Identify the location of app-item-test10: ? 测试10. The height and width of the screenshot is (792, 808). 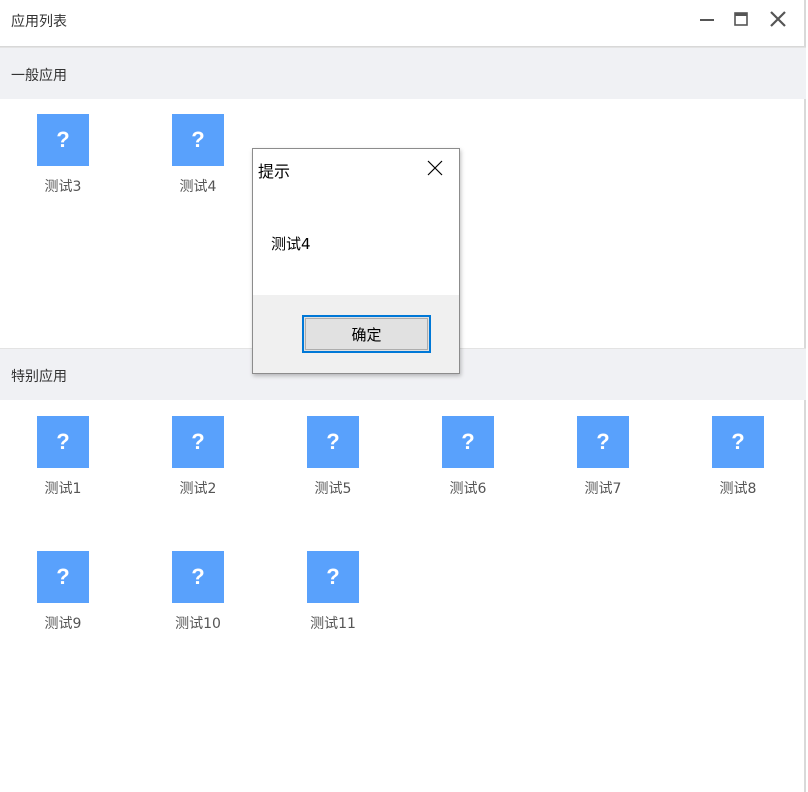
(198, 596).